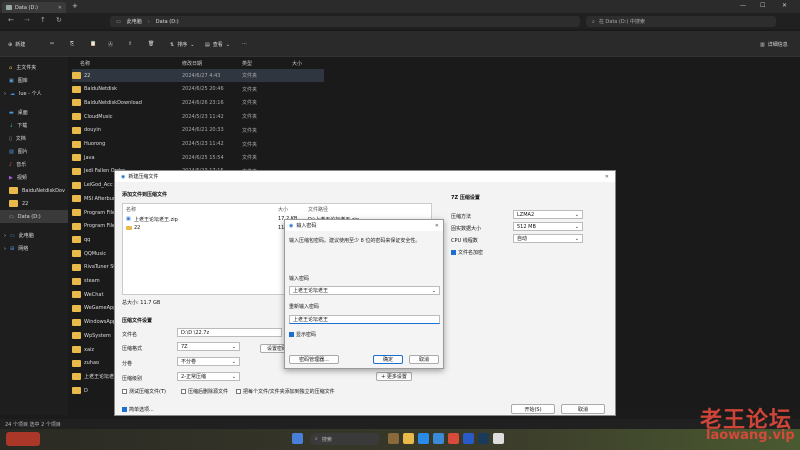  What do you see at coordinates (34, 235) in the screenshot?
I see `sidebar-item-this-pc: › ▭ 此电脑` at bounding box center [34, 235].